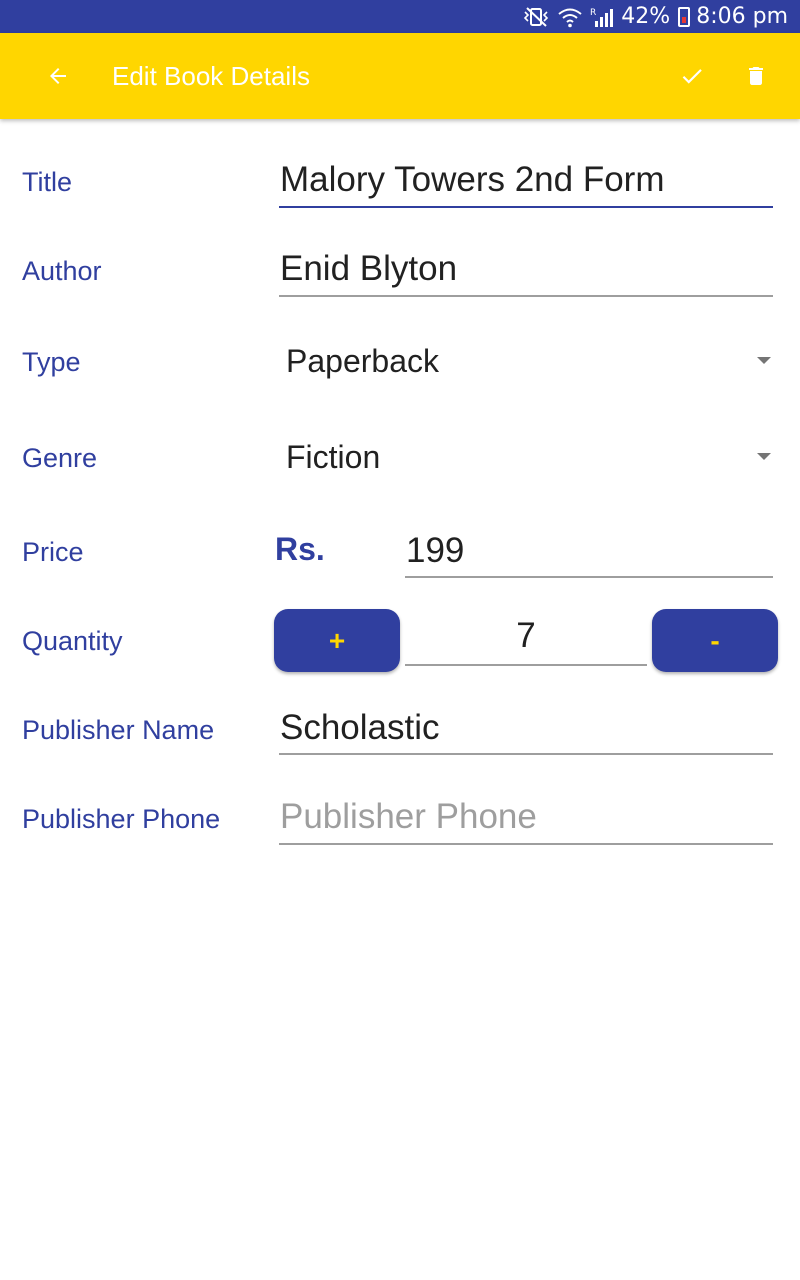  I want to click on trash-icon, so click(756, 76).